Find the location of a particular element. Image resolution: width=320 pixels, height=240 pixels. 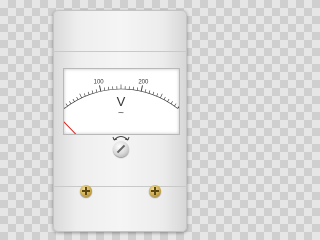

scale-label-100: 100 is located at coordinates (99, 82).